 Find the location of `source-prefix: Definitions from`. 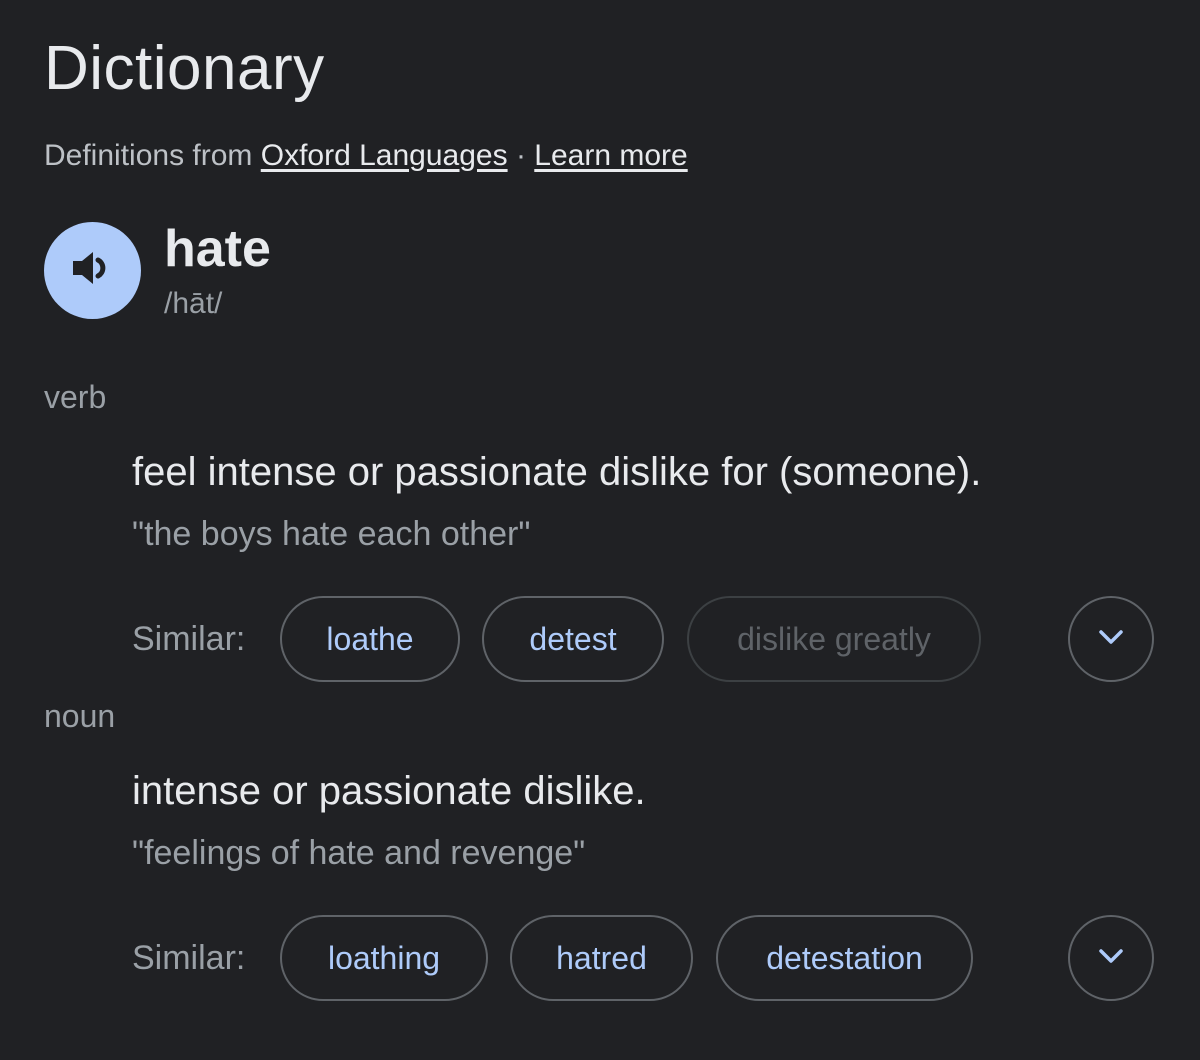

source-prefix: Definitions from is located at coordinates (148, 155).